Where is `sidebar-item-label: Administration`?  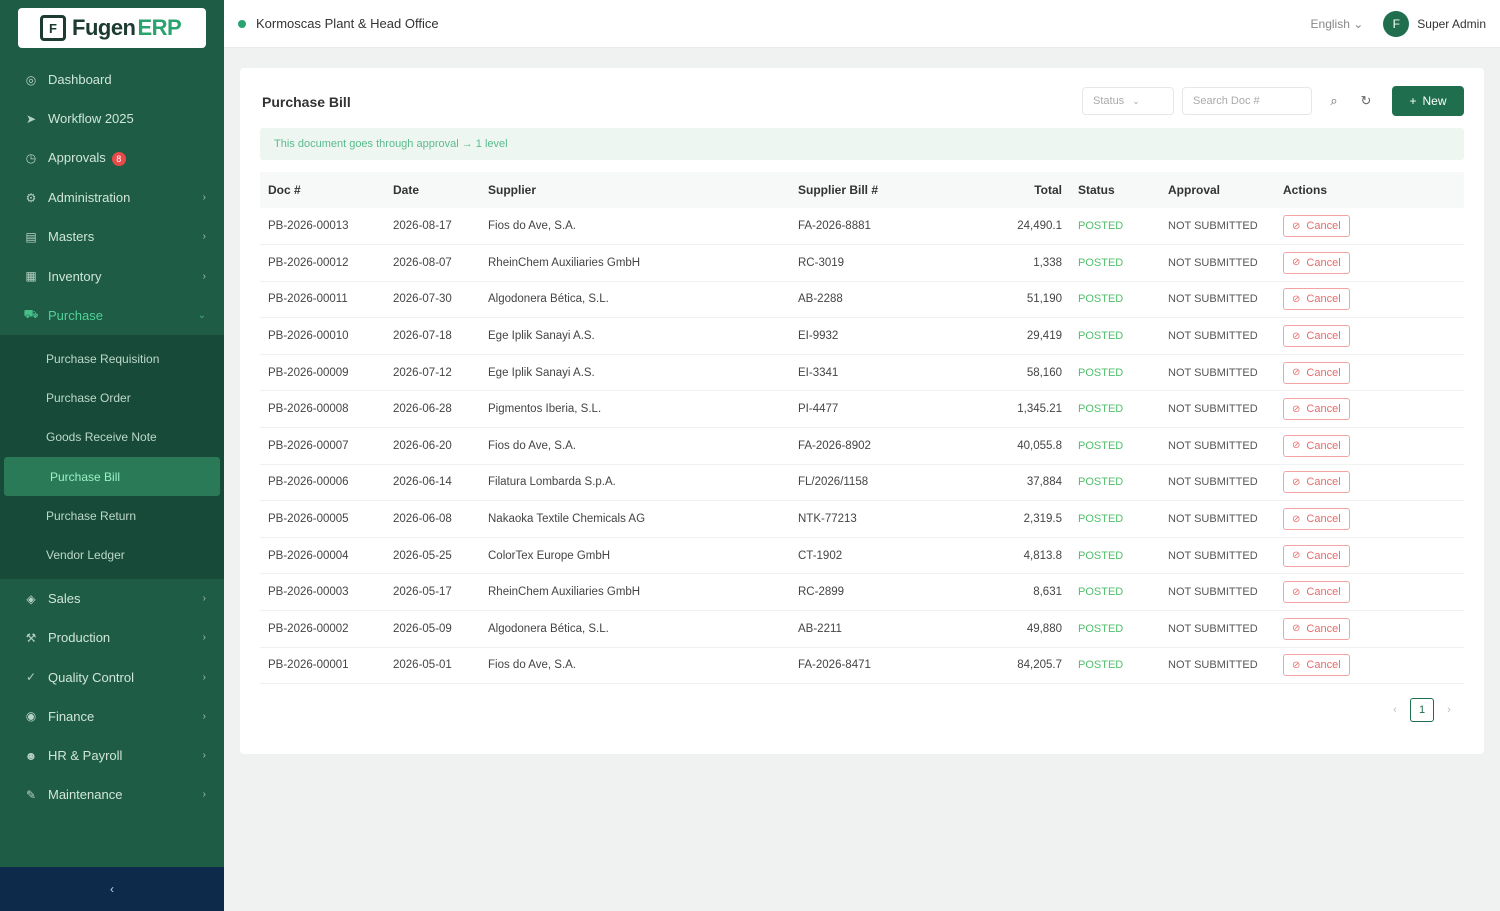
sidebar-item-label: Administration is located at coordinates (89, 198).